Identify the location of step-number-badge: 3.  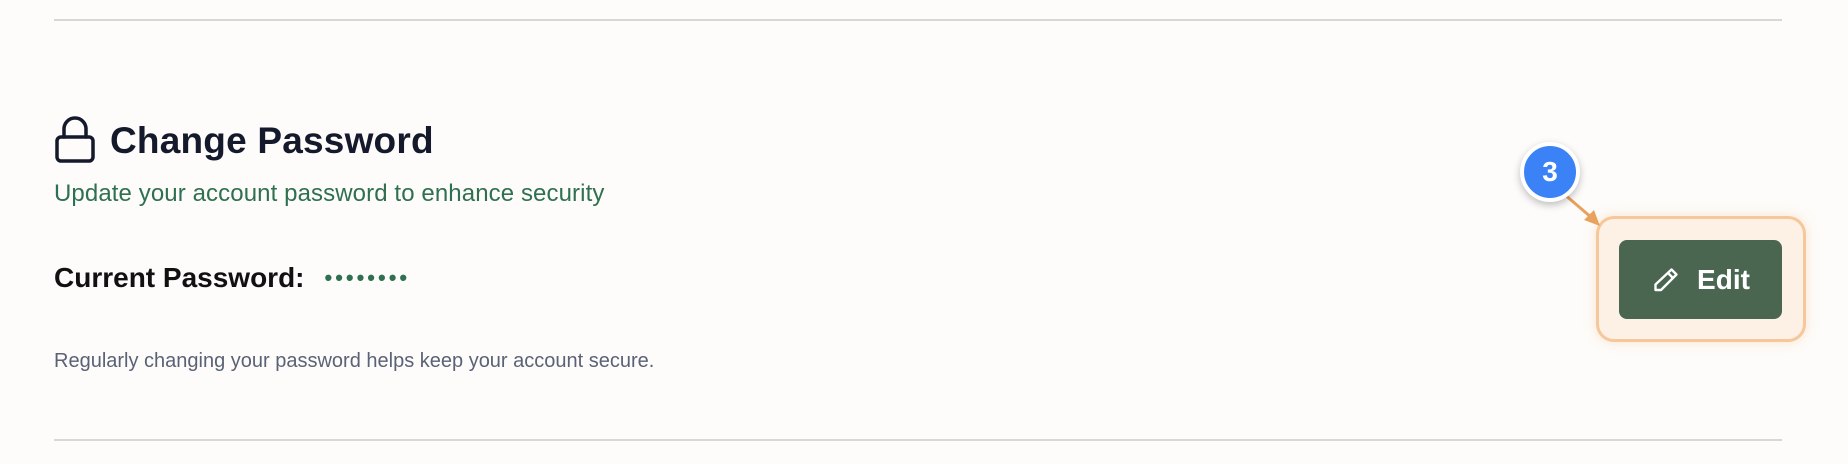
(1550, 172).